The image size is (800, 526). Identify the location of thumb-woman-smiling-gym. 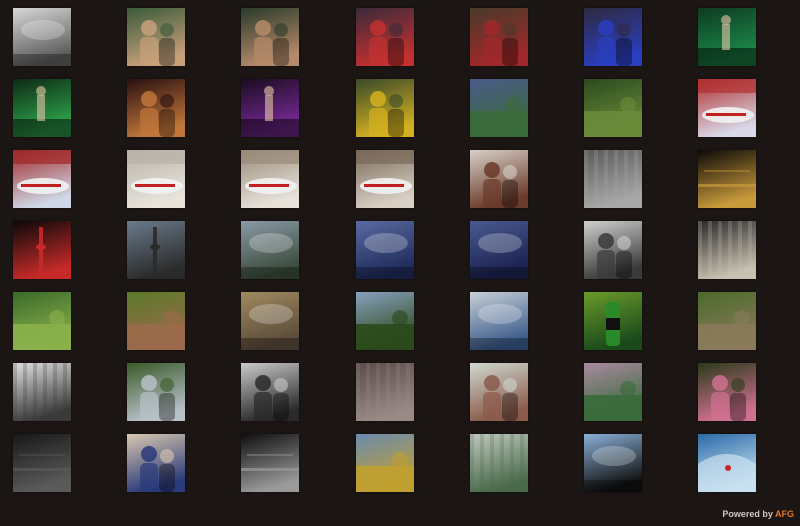
(499, 392).